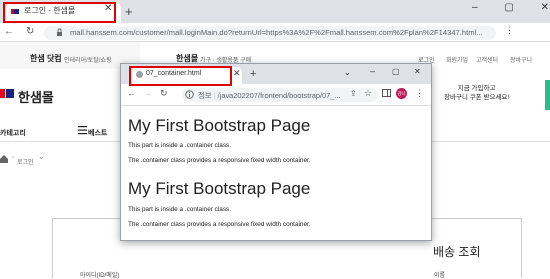 This screenshot has width=550, height=279. Describe the element at coordinates (180, 76) in the screenshot. I see `highlight-box-popup-tab` at that location.